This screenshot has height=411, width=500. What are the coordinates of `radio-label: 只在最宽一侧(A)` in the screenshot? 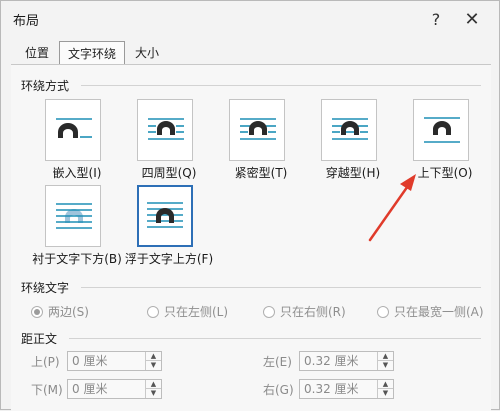 It's located at (439, 312).